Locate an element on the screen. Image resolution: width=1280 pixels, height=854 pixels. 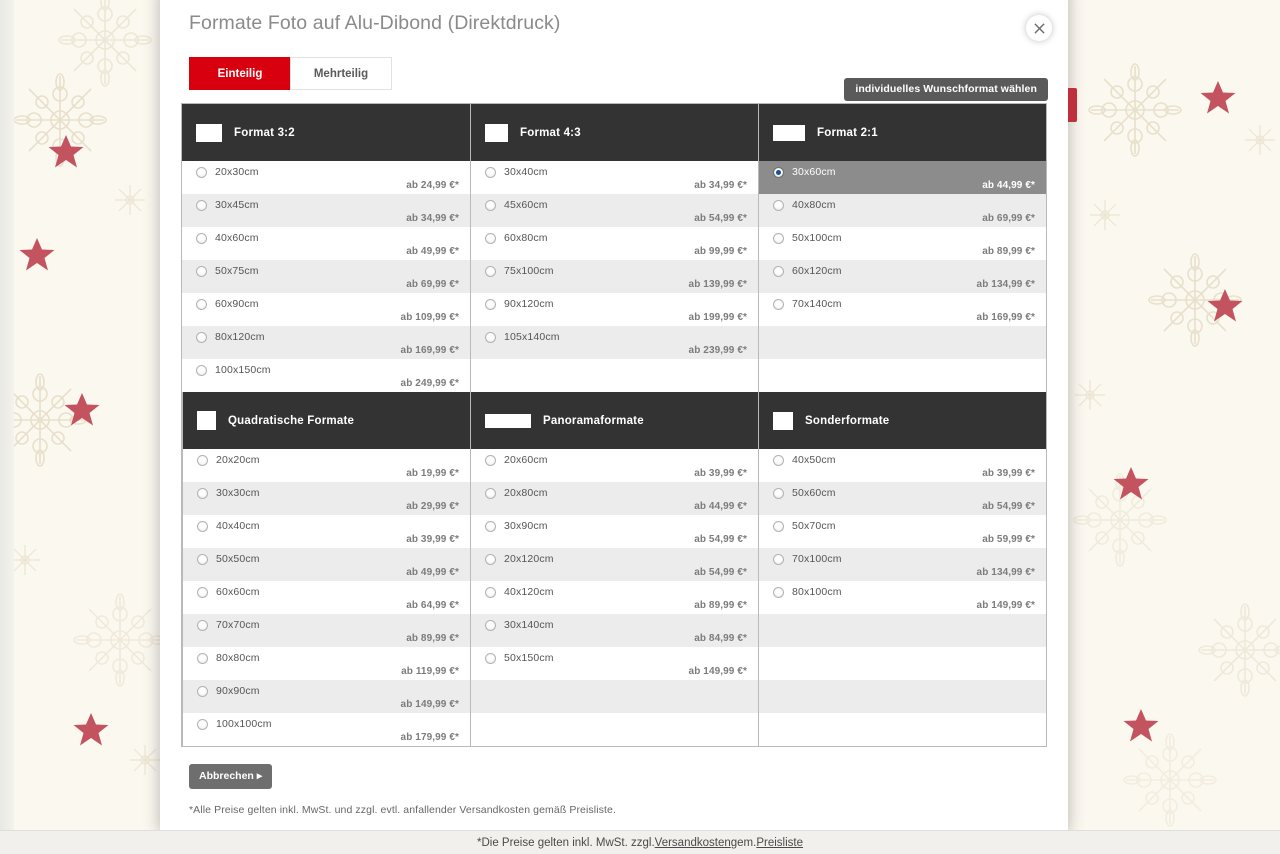
format-option-row: 30x140cm ab 84,99 €* is located at coordinates (614, 630).